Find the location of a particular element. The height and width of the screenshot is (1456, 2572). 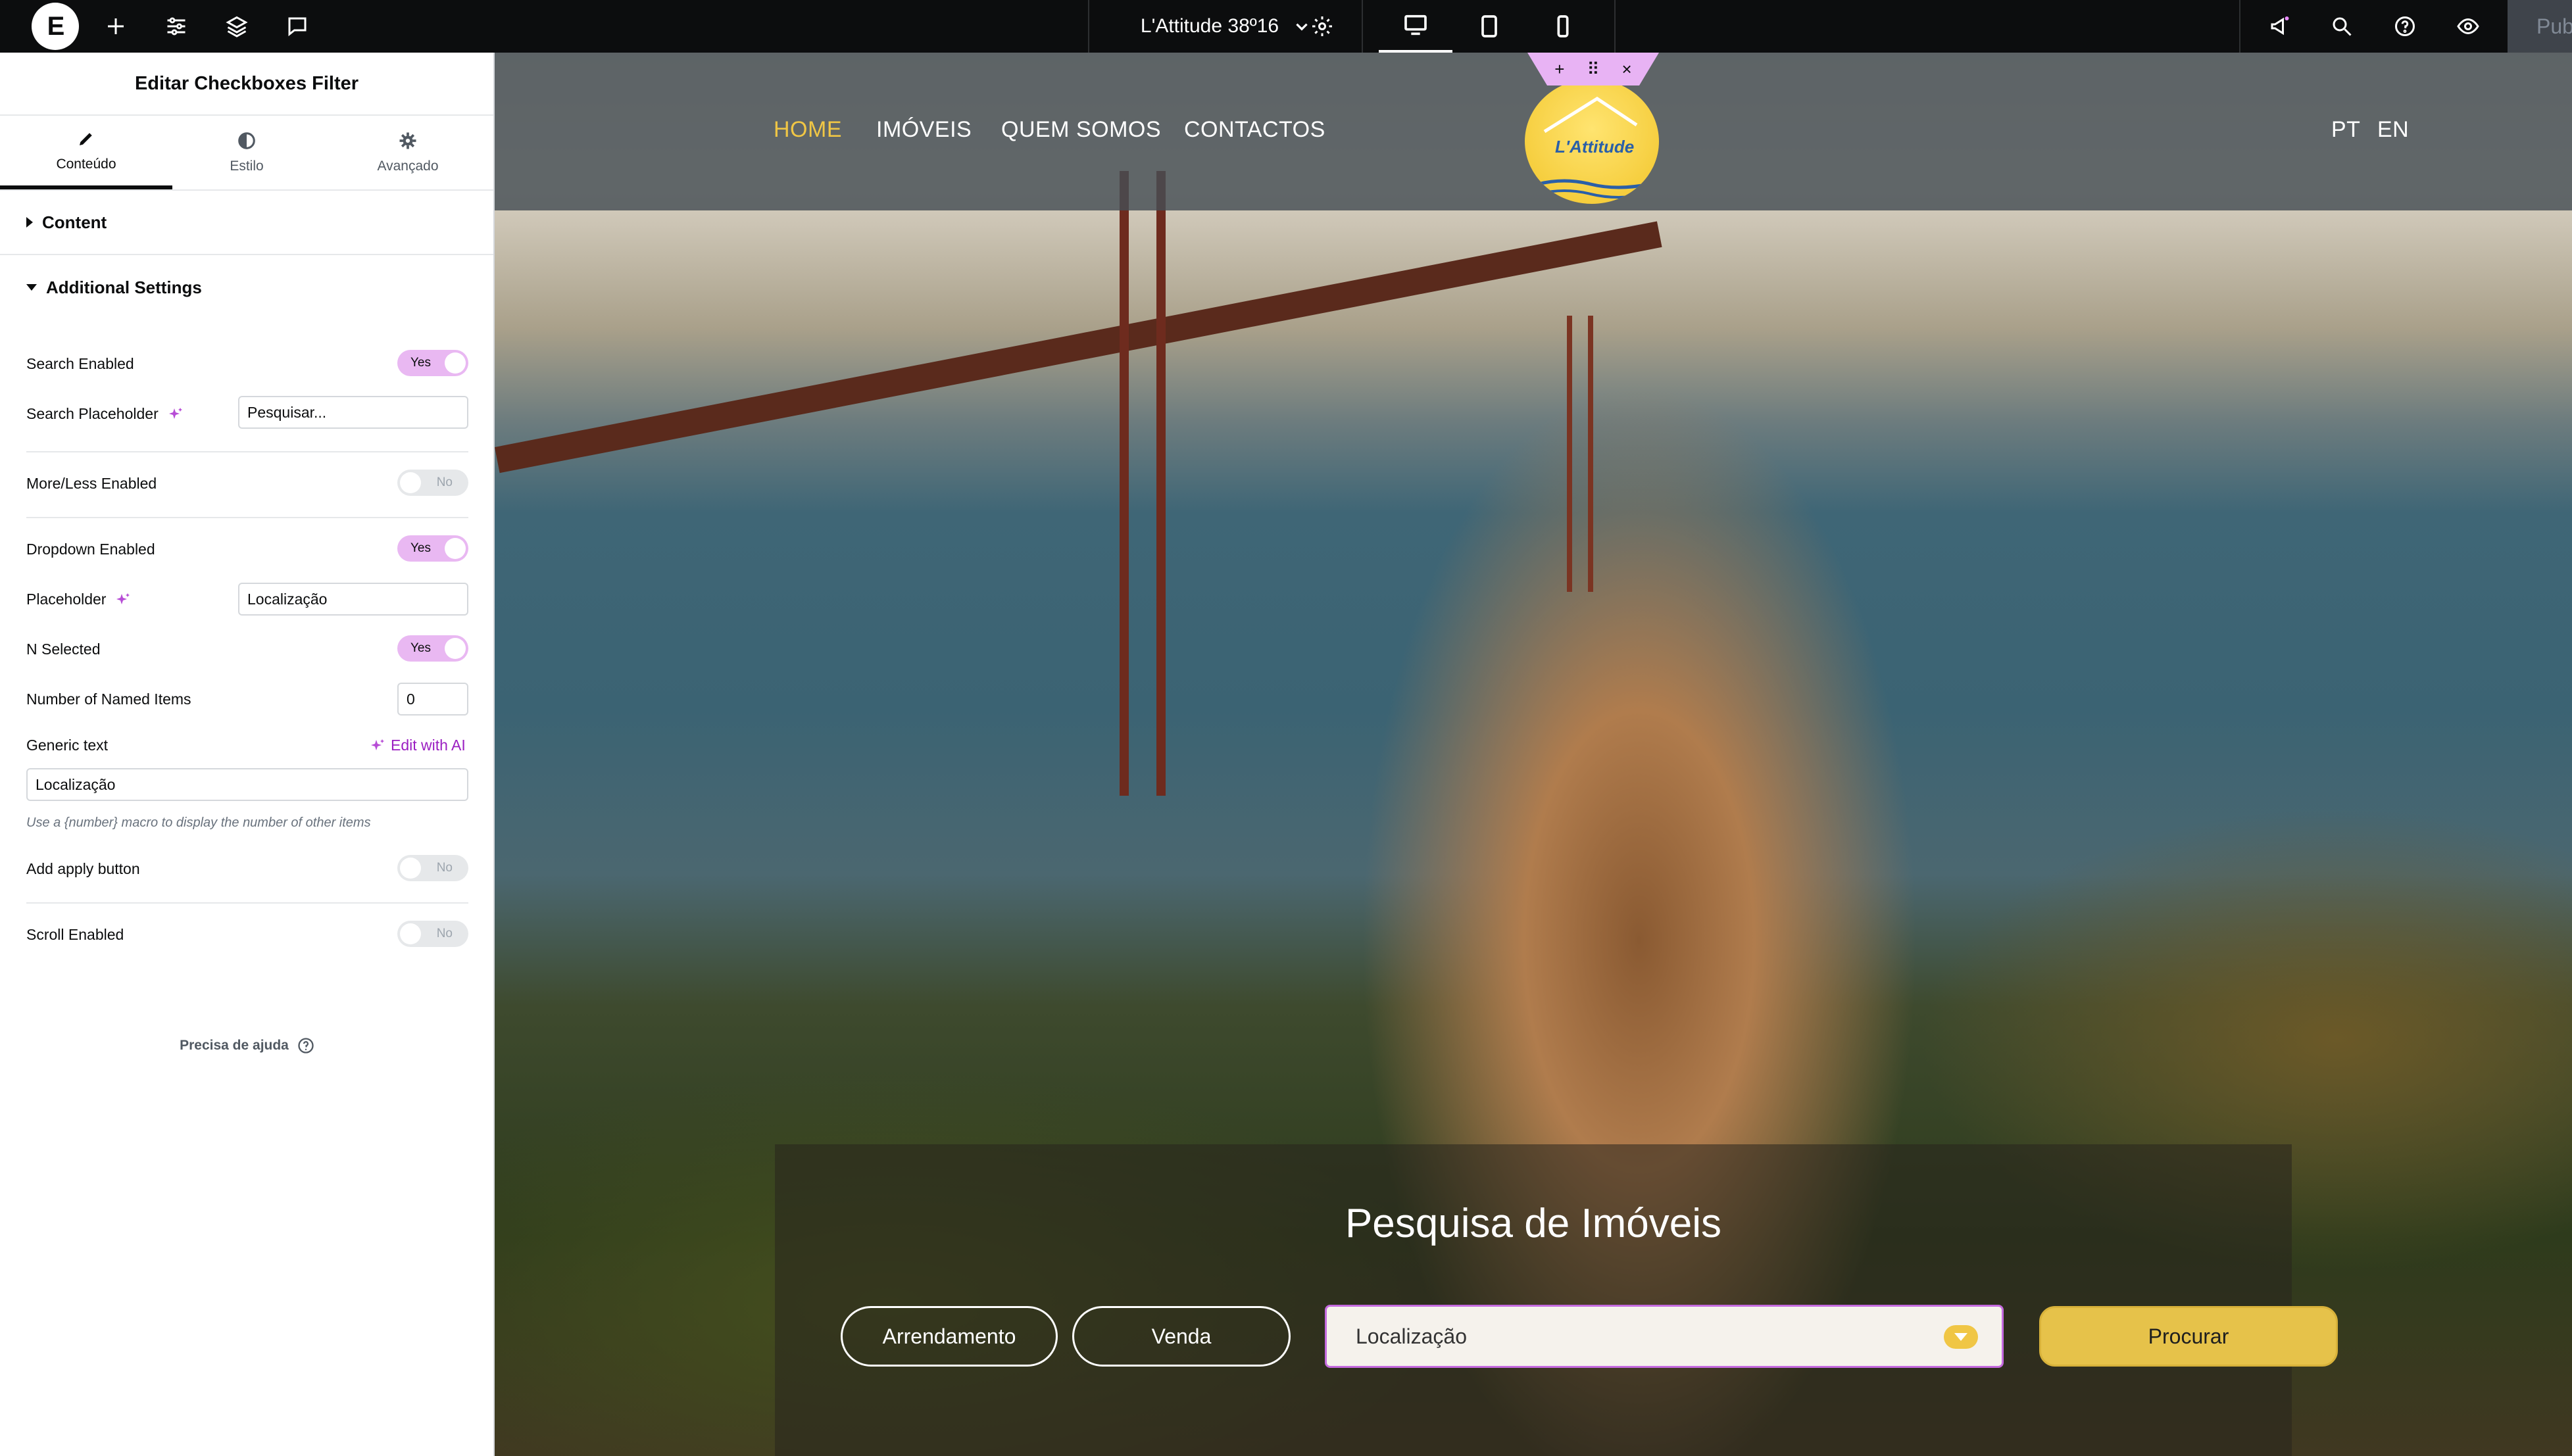

search-button: Procurar is located at coordinates (2188, 1336).